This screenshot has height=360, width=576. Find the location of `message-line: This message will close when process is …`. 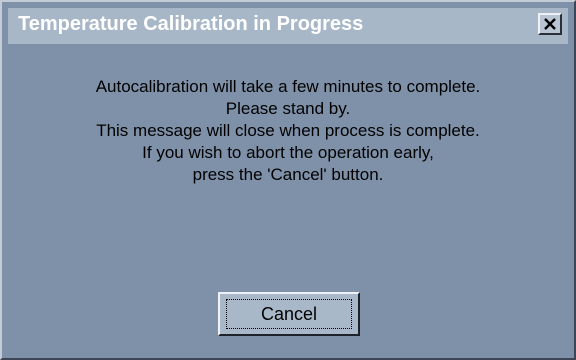

message-line: This message will close when process is … is located at coordinates (288, 130).